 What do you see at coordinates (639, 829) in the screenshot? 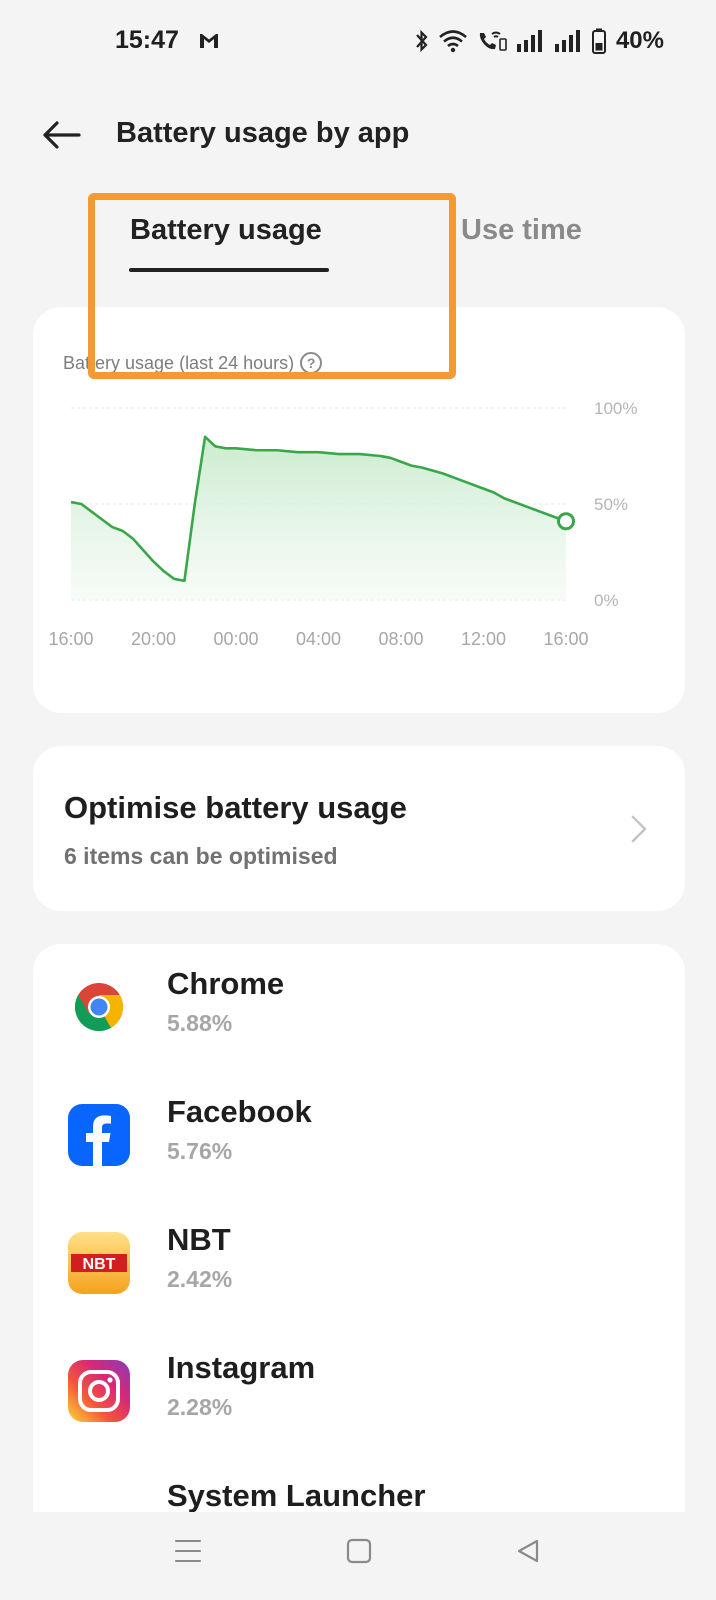
I see `chevron-right-icon` at bounding box center [639, 829].